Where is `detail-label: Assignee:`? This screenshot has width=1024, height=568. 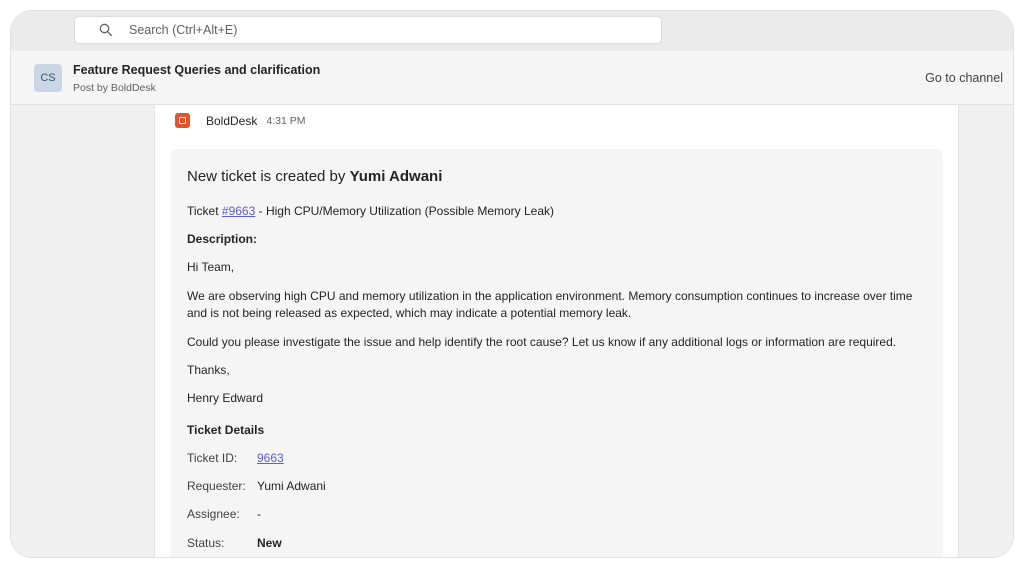
detail-label: Assignee: is located at coordinates (213, 514).